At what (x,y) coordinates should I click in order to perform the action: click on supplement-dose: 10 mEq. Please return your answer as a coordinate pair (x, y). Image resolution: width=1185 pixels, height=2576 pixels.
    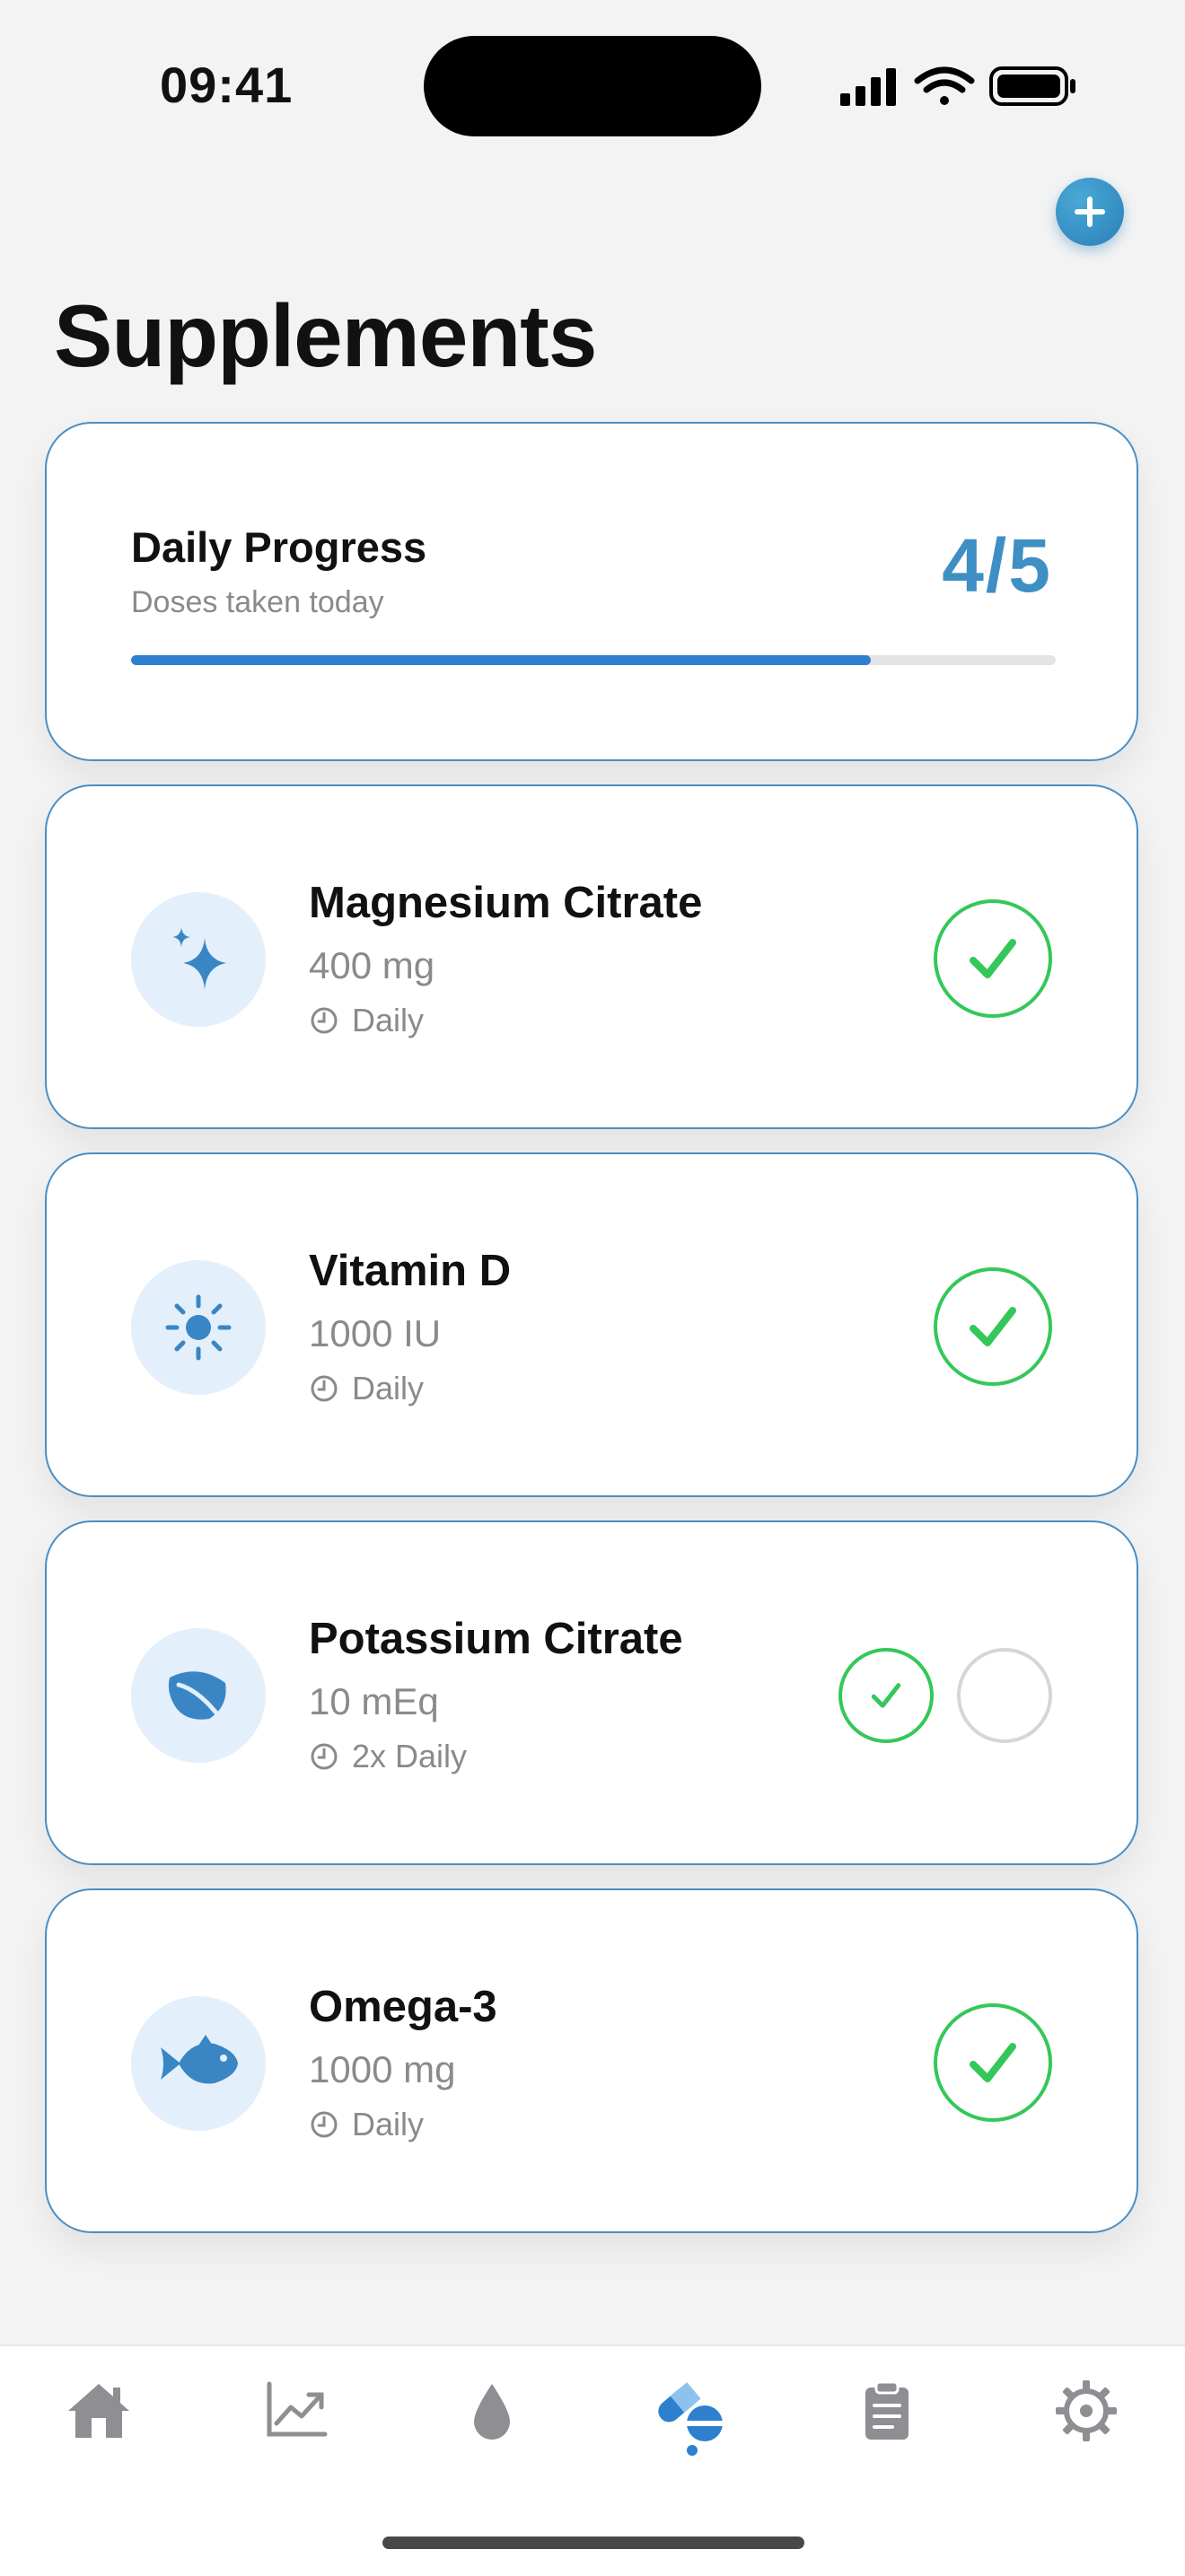
    Looking at the image, I should click on (374, 1701).